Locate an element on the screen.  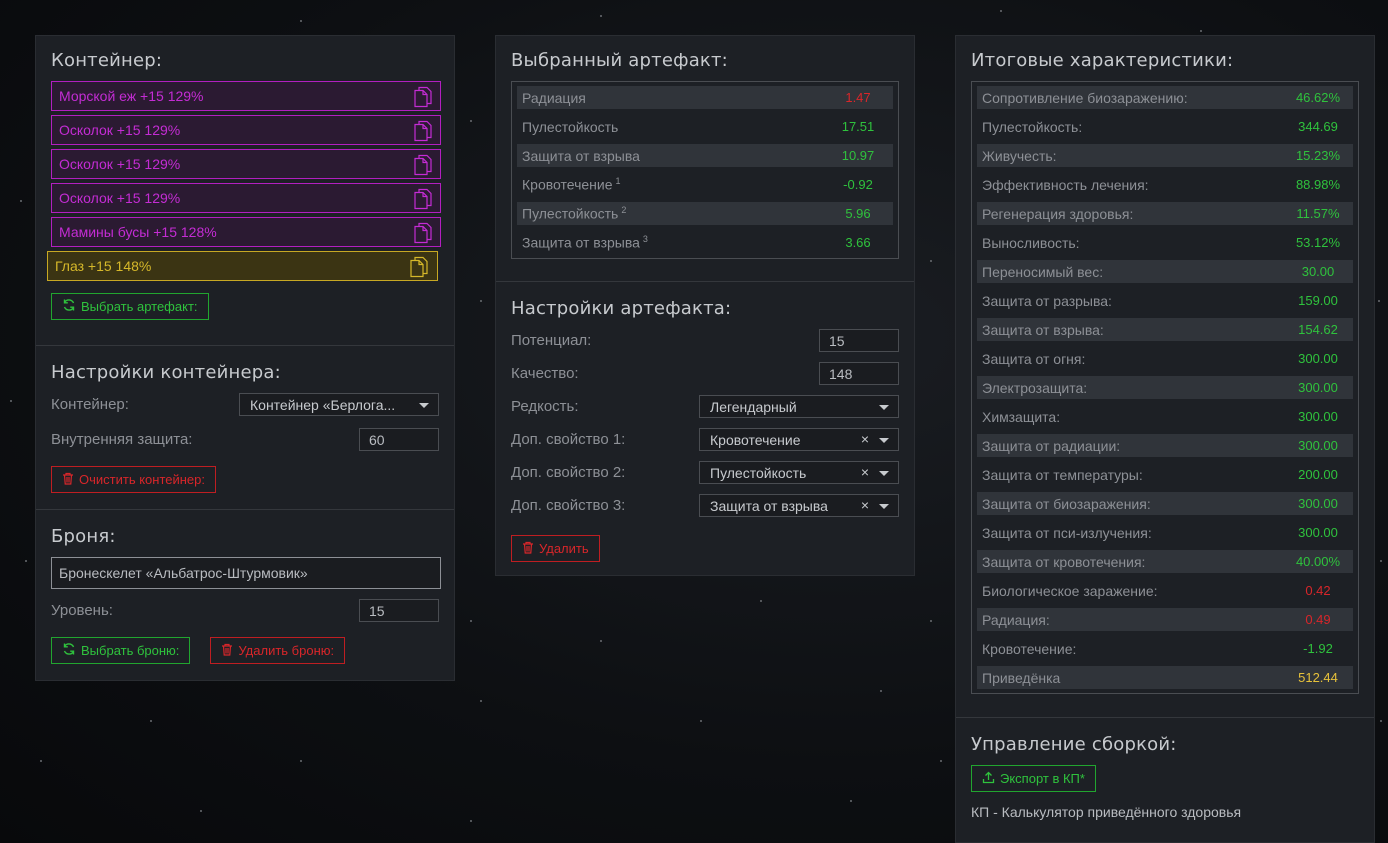
armor-level-label: Уровень: is located at coordinates (82, 610).